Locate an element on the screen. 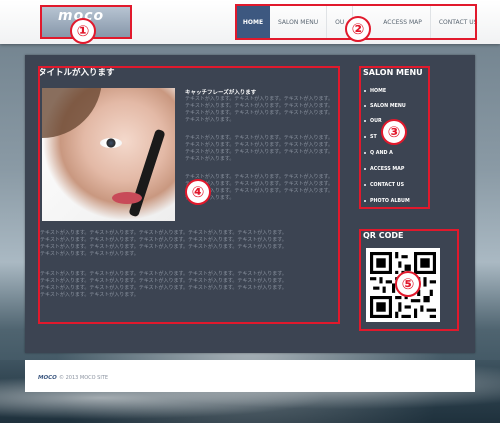 The width and height of the screenshot is (500, 423). footer-logo: MOCO is located at coordinates (47, 378).